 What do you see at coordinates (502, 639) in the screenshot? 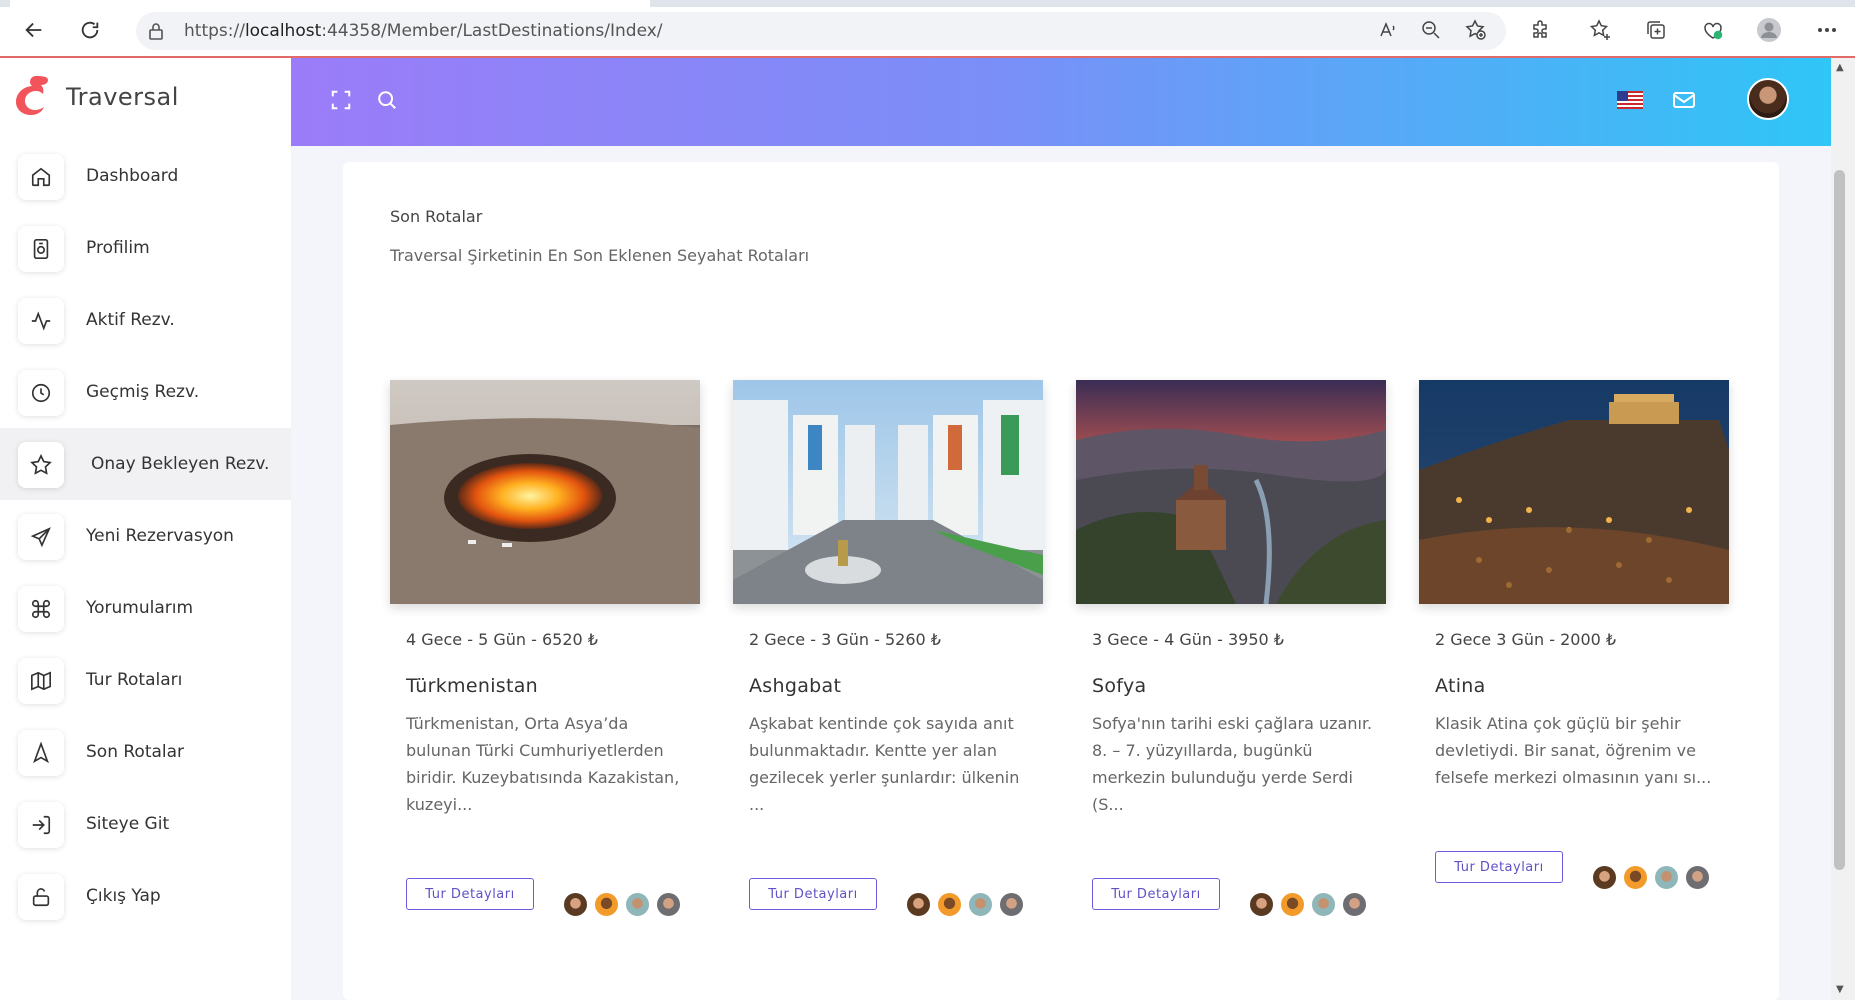
I see `tour-meta: 4 Gece - 5 Gün - 6520 ₺` at bounding box center [502, 639].